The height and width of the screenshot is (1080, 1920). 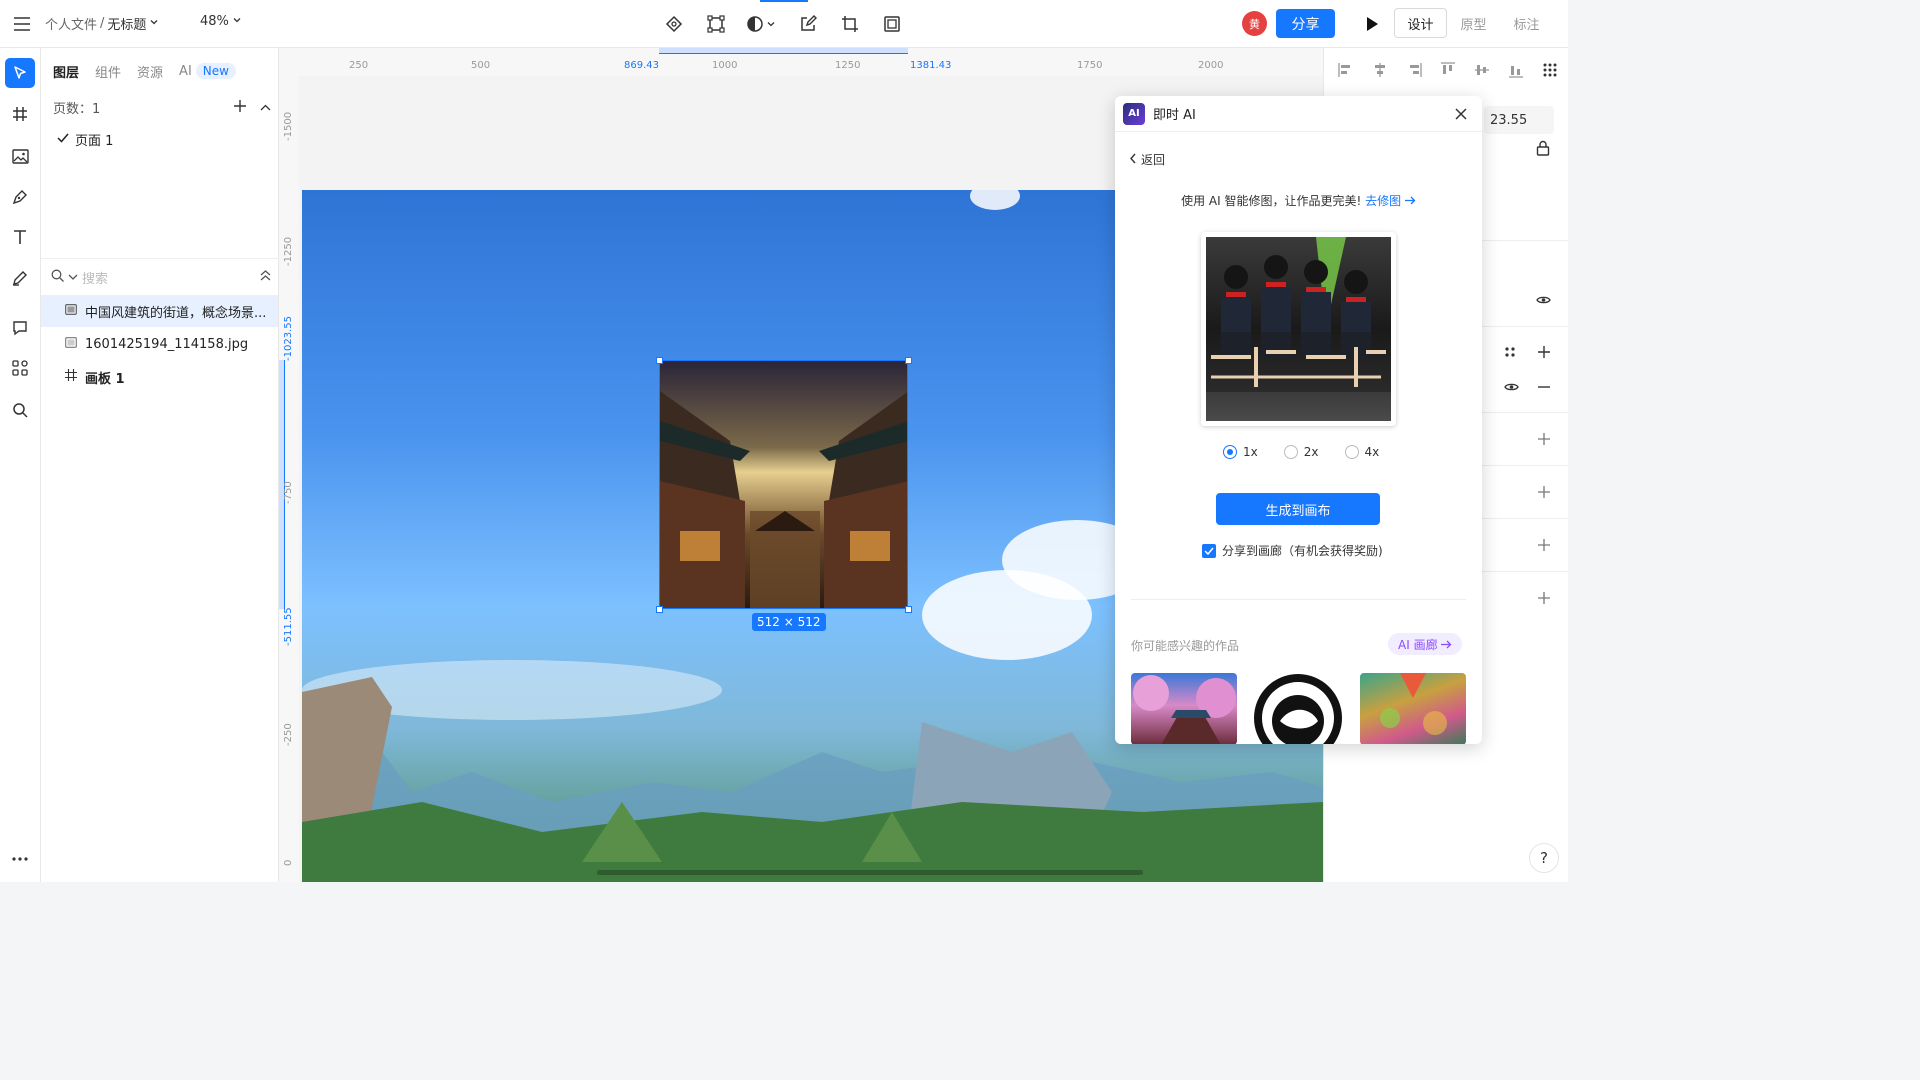 I want to click on panel-tabs: 图层 组件 资源 AI New, so click(x=144, y=71).